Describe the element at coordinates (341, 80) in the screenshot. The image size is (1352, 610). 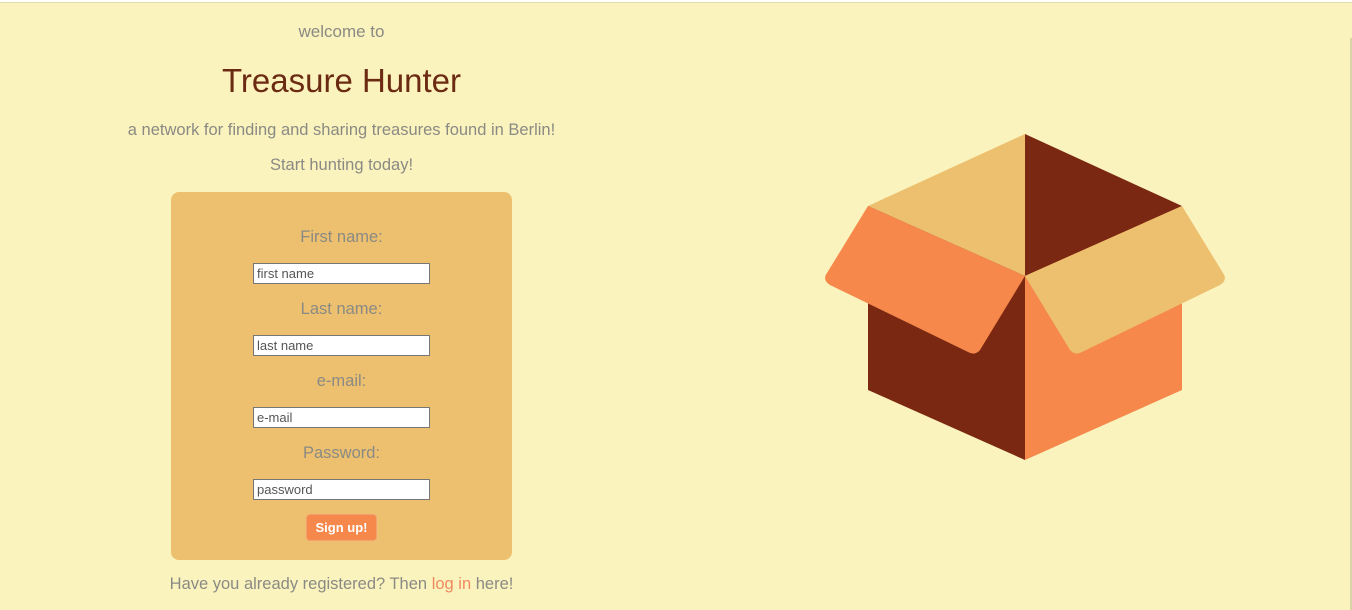
I see `page-title: Treasure Hunter` at that location.